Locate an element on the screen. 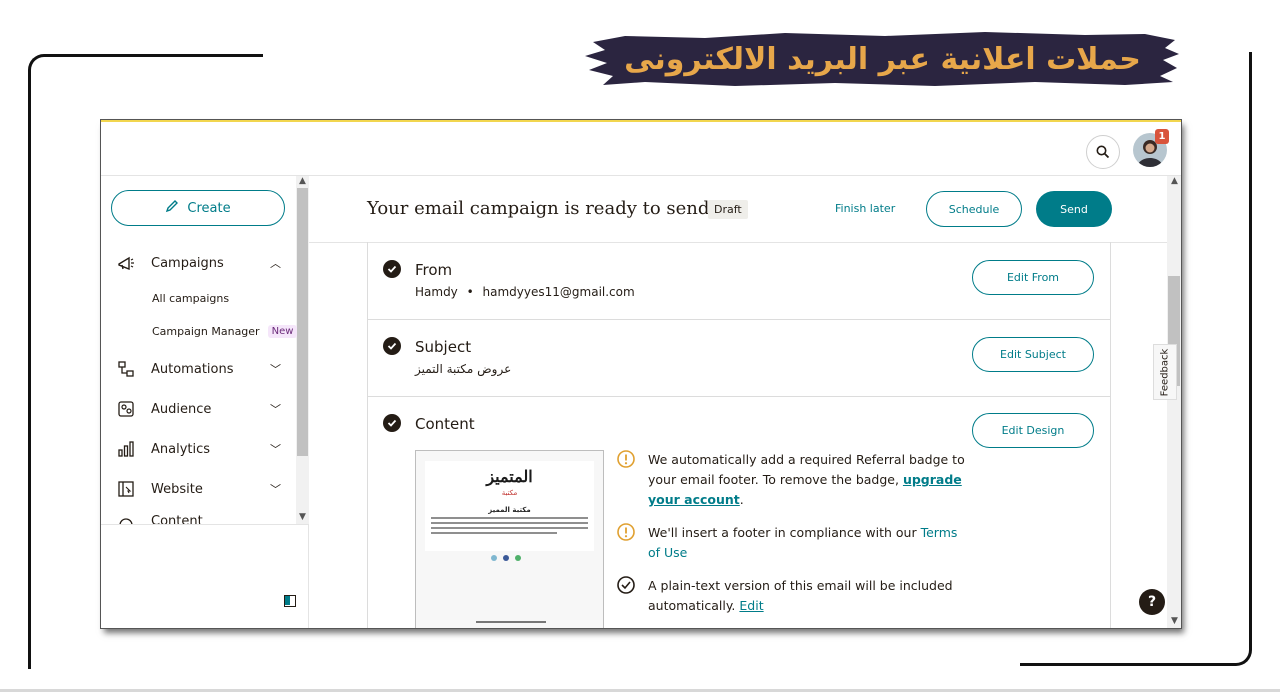  edit-from-button: Edit From is located at coordinates (1033, 277).